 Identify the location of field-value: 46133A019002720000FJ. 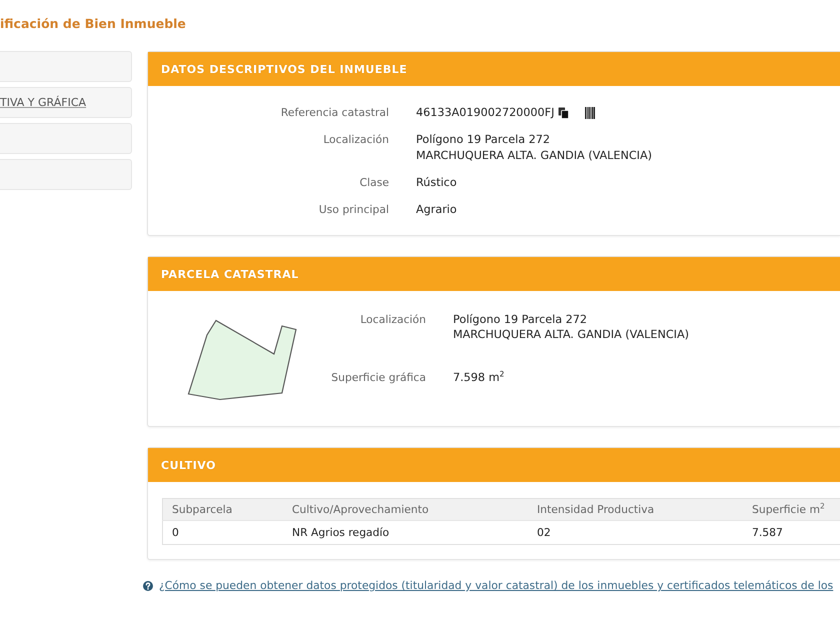
(485, 113).